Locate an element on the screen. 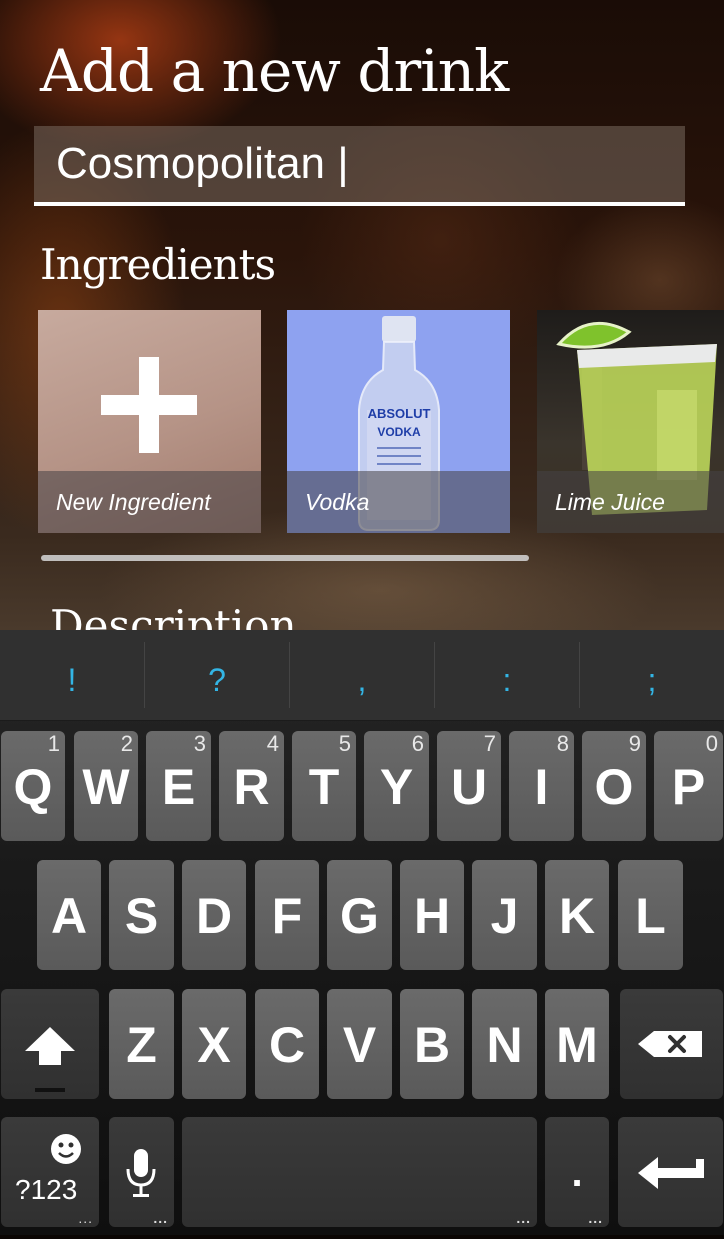 The width and height of the screenshot is (724, 1239). suggestion-semicolon: ; is located at coordinates (652, 675).